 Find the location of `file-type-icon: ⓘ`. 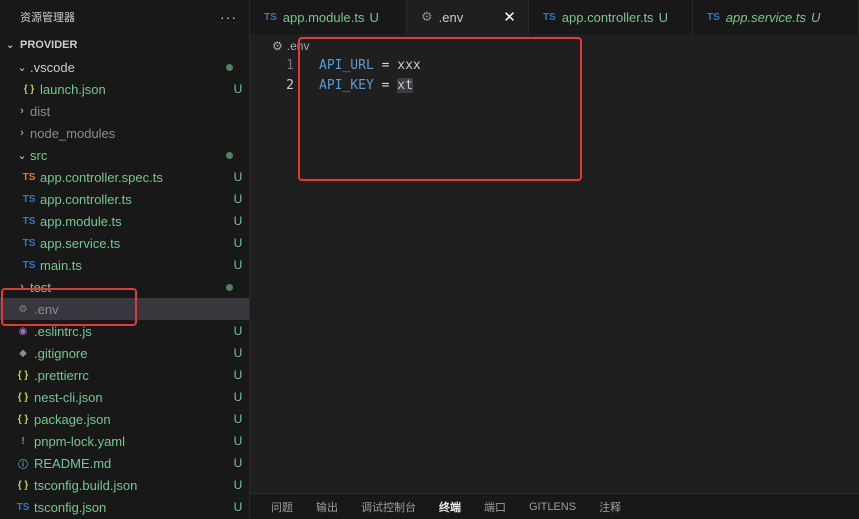

file-type-icon: ⓘ is located at coordinates (23, 465).